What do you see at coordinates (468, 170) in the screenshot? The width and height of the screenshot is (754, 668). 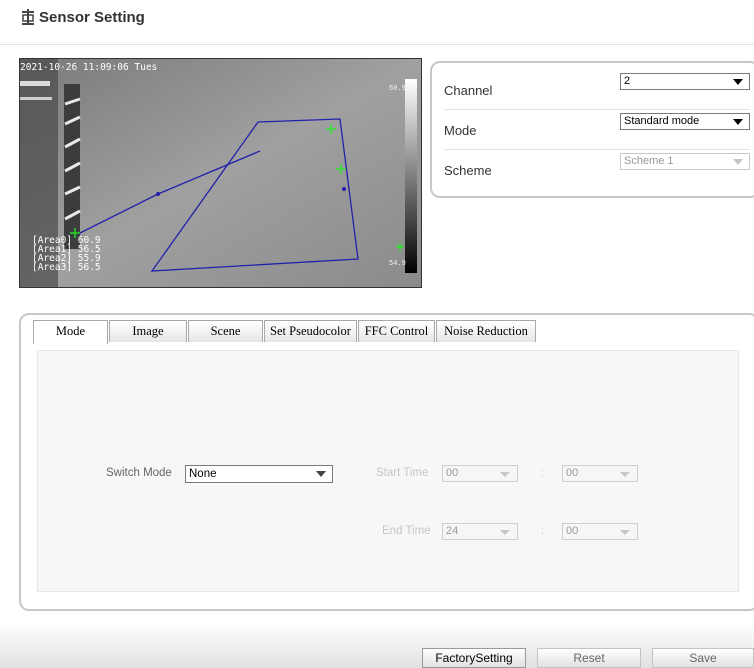 I see `scheme-label: Scheme` at bounding box center [468, 170].